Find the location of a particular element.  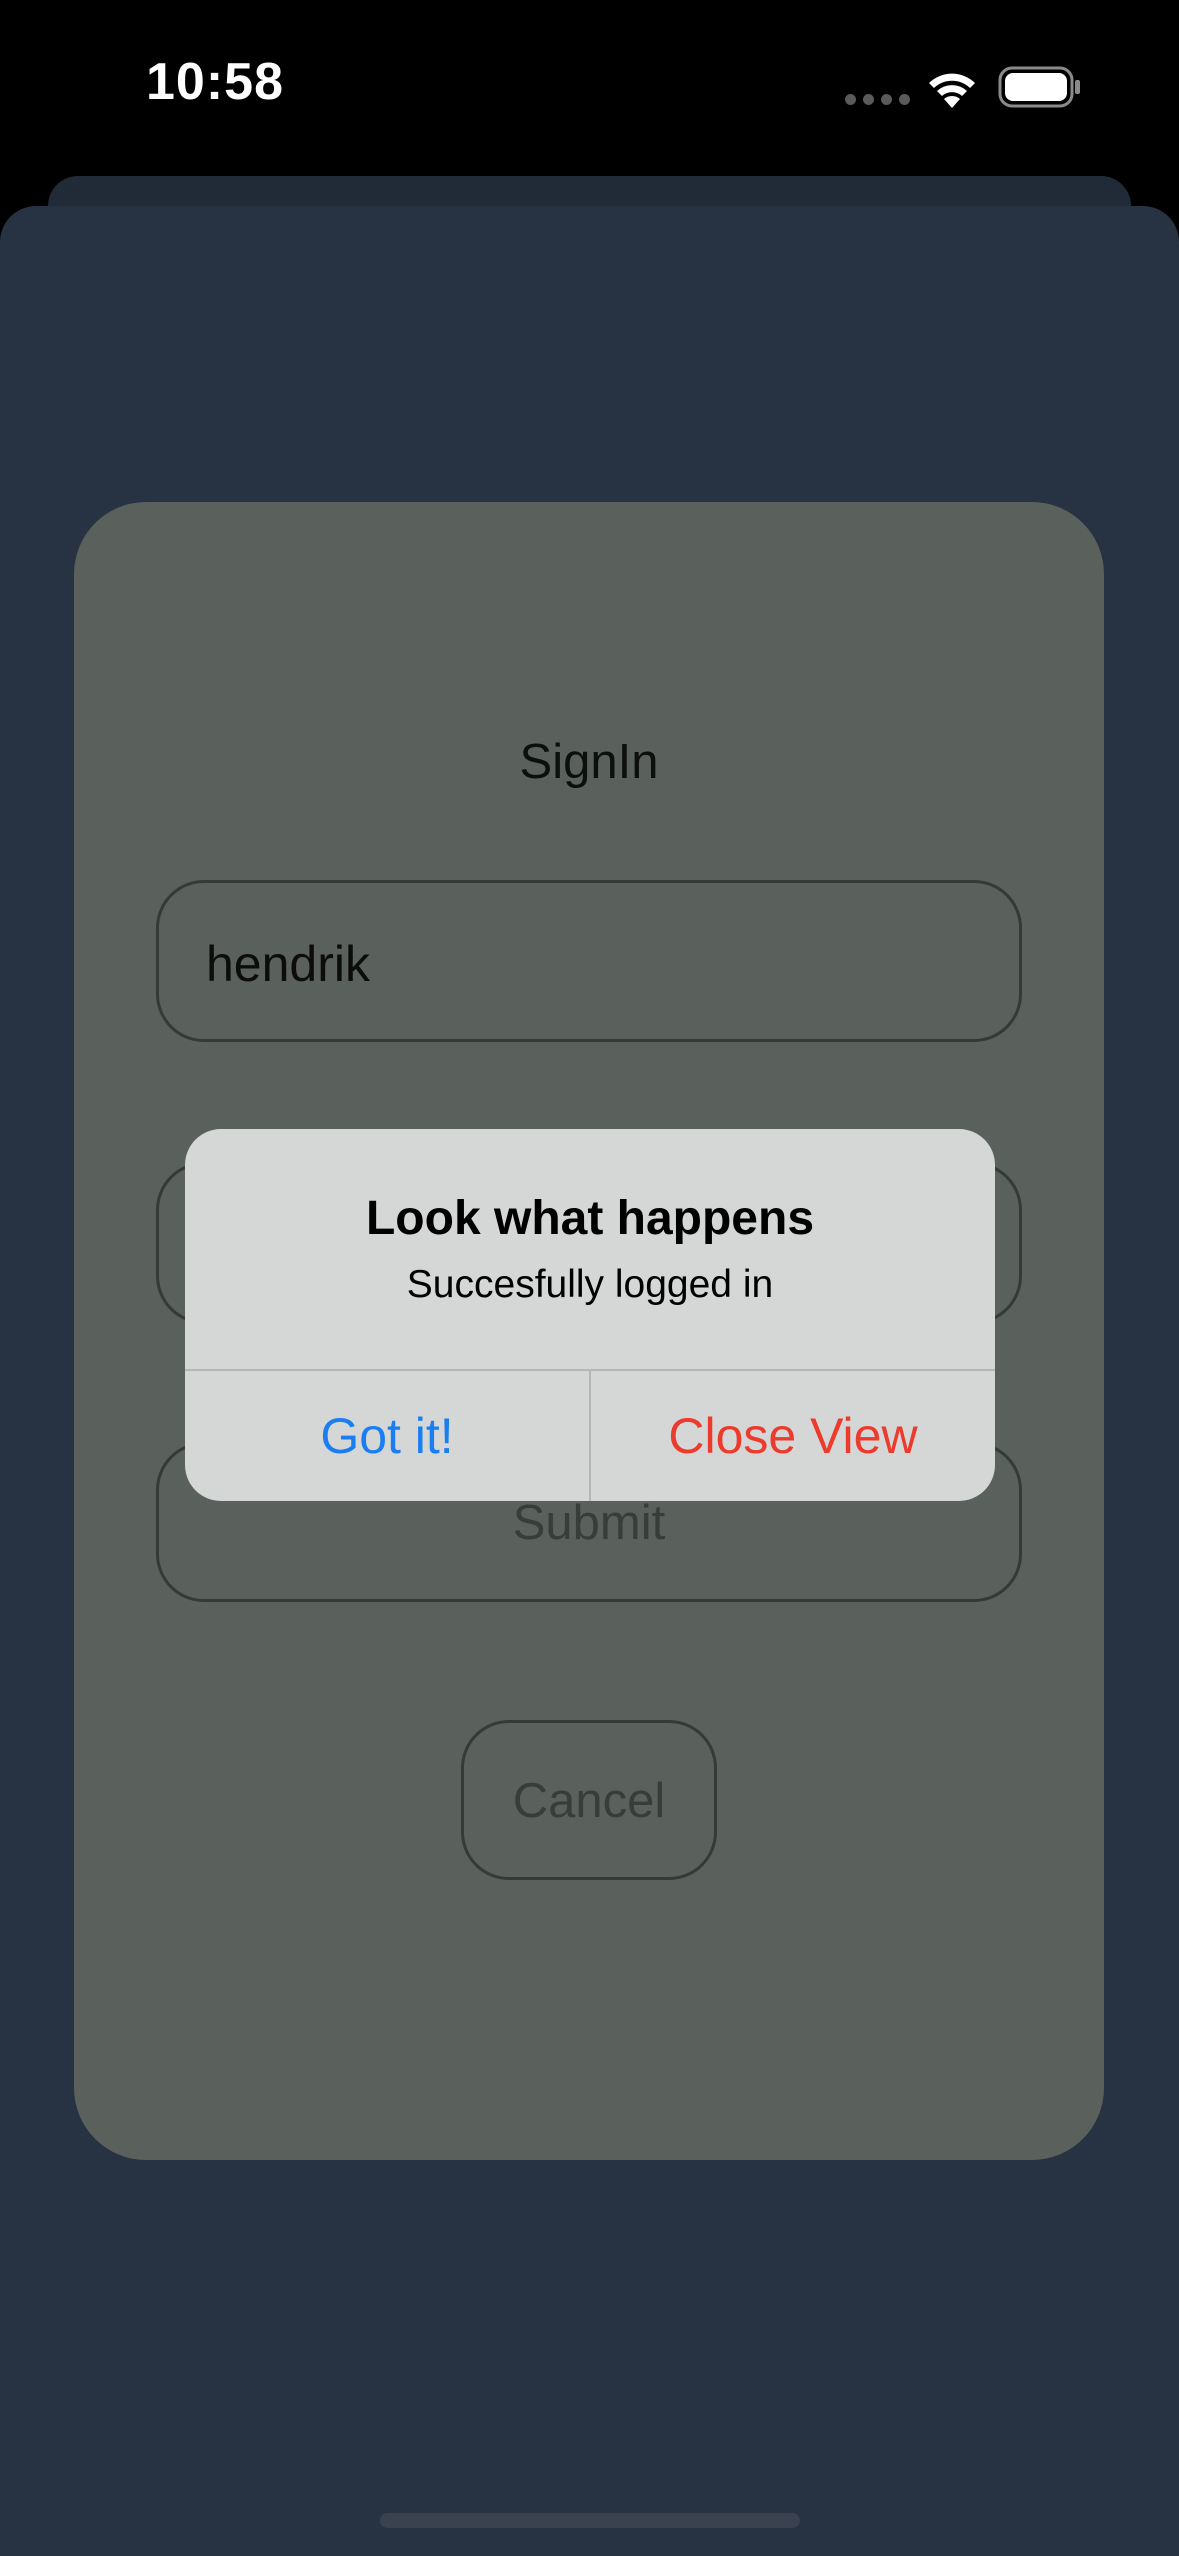

username-value: hendrik is located at coordinates (288, 964).